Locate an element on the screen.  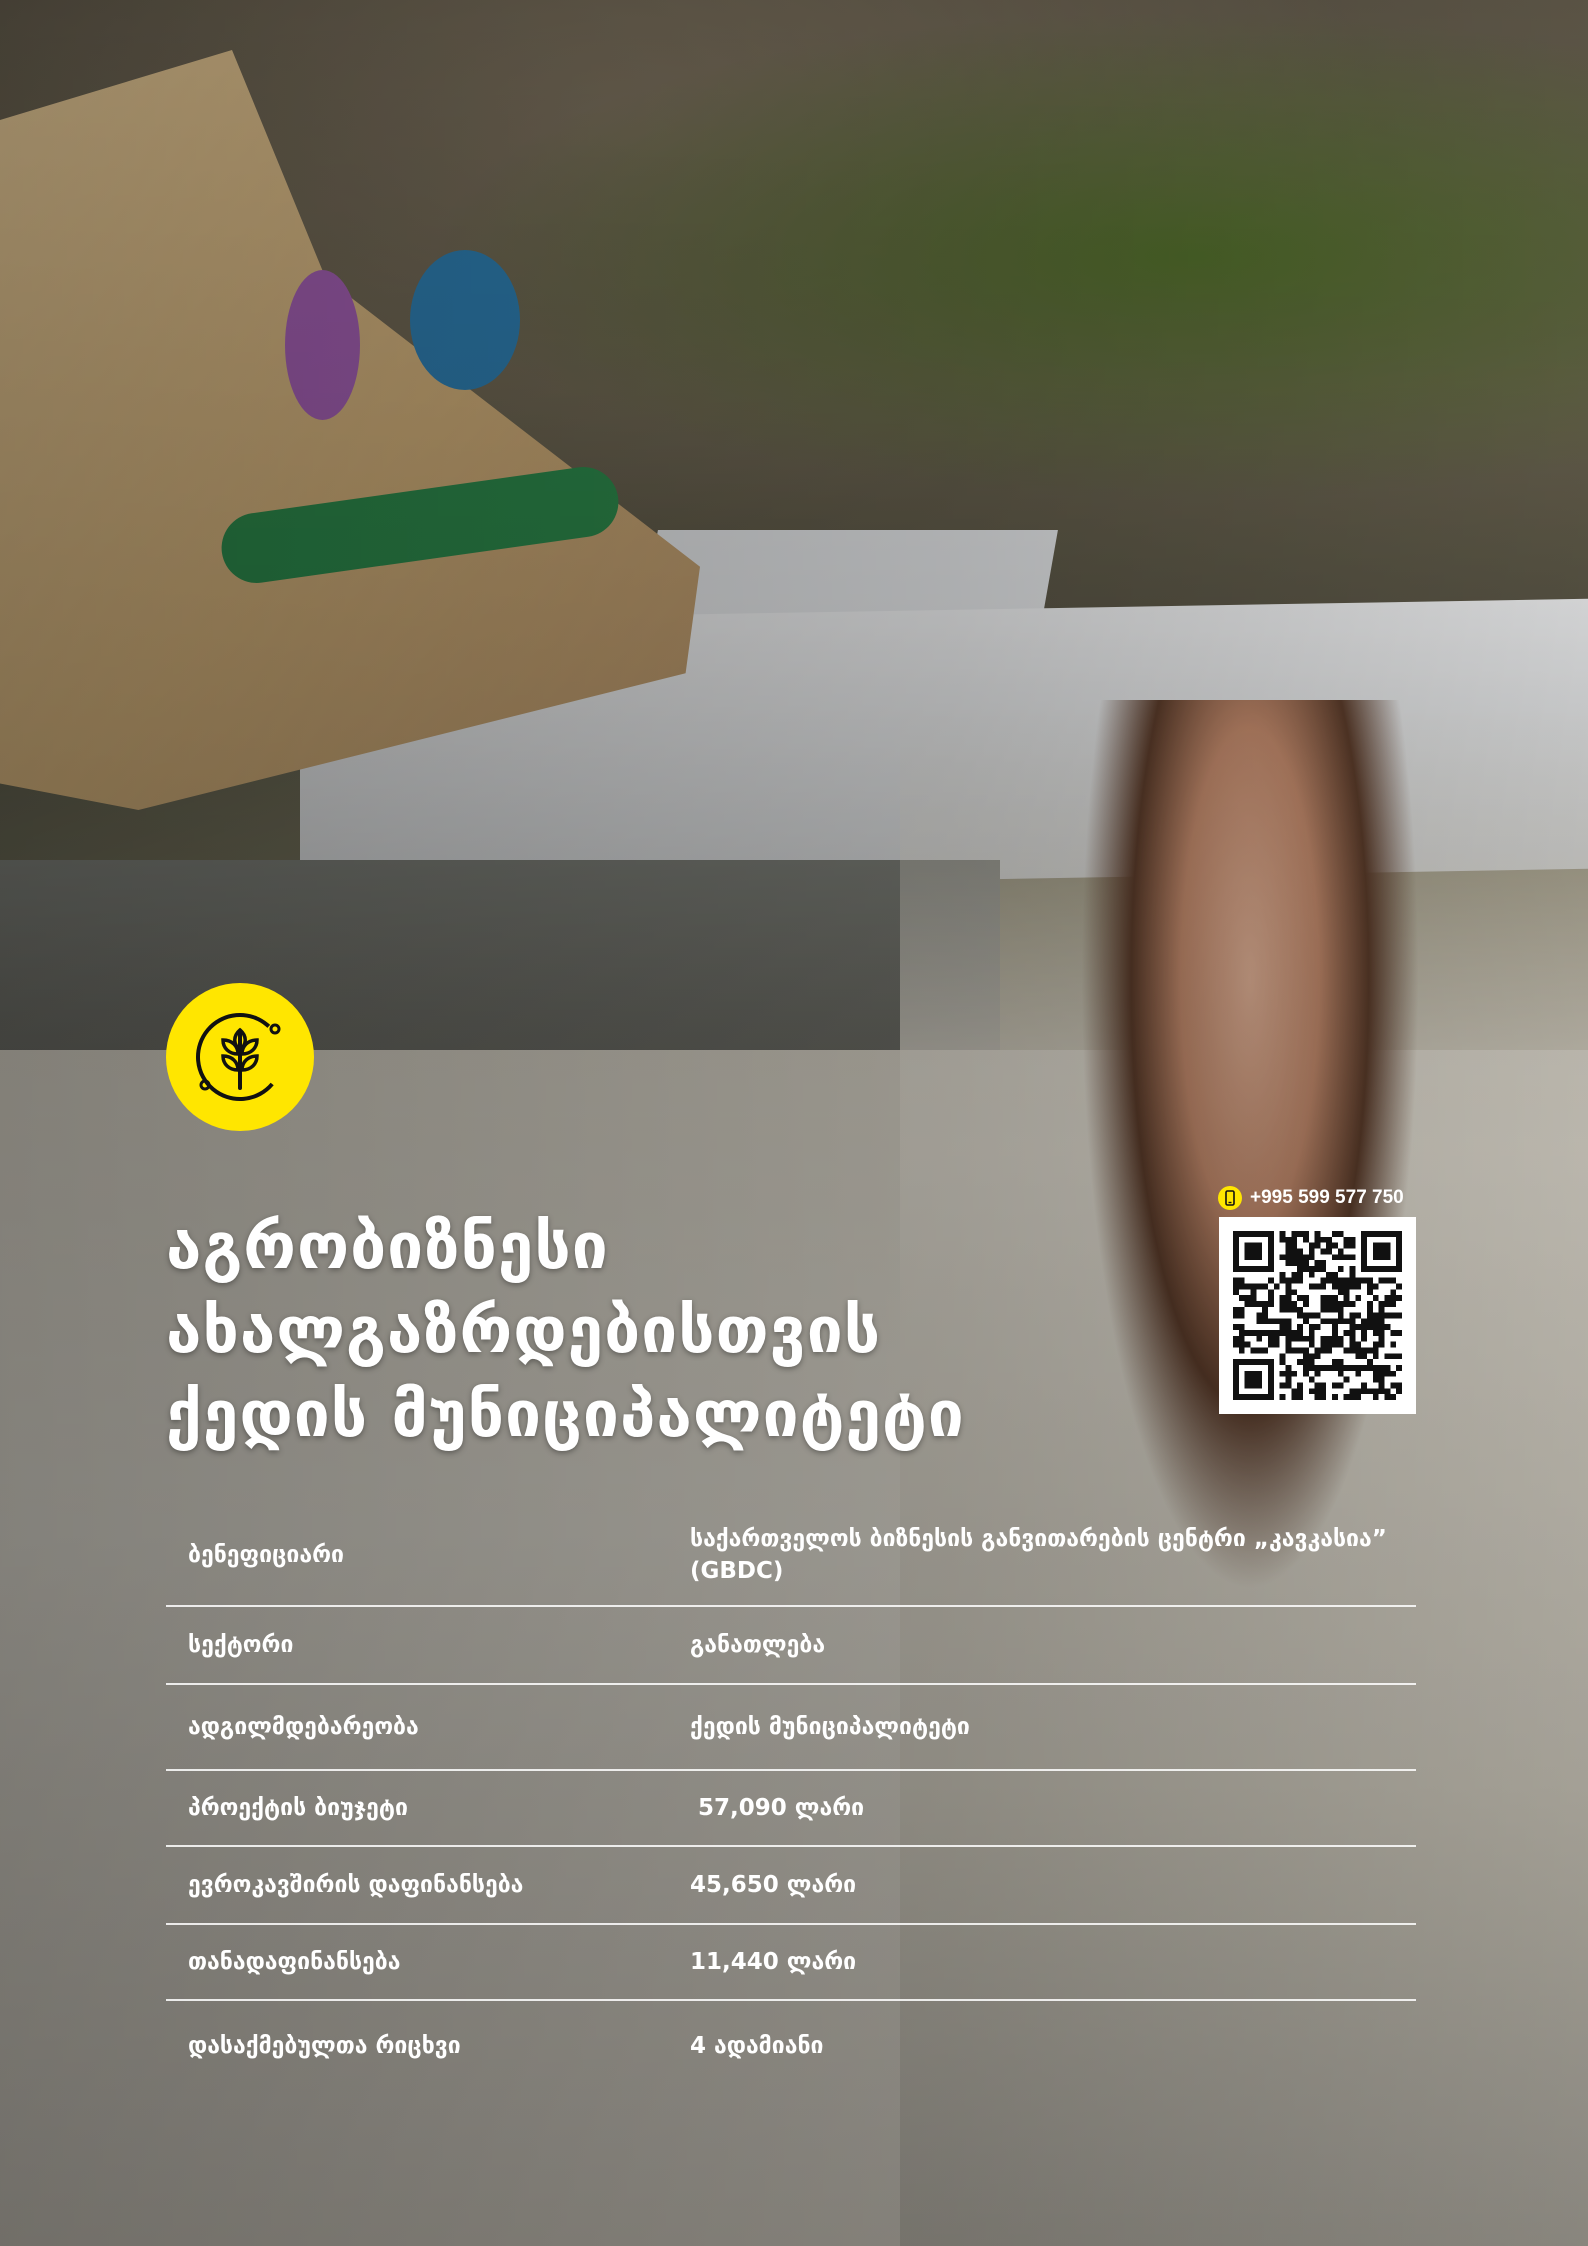
phone-number: +995 599 577 750 is located at coordinates (1327, 1198).